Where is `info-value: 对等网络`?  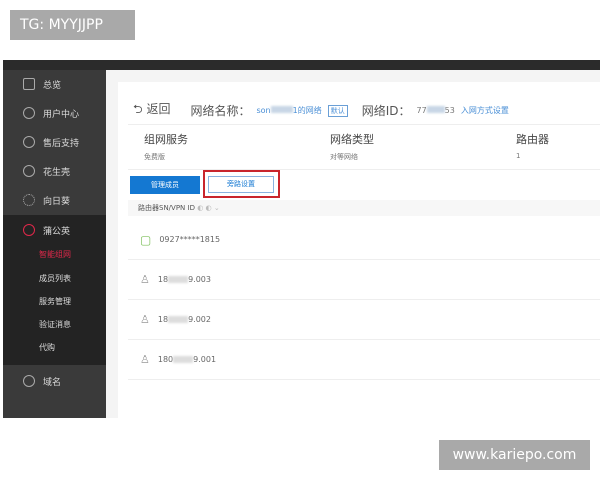
info-value: 对等网络 is located at coordinates (344, 157).